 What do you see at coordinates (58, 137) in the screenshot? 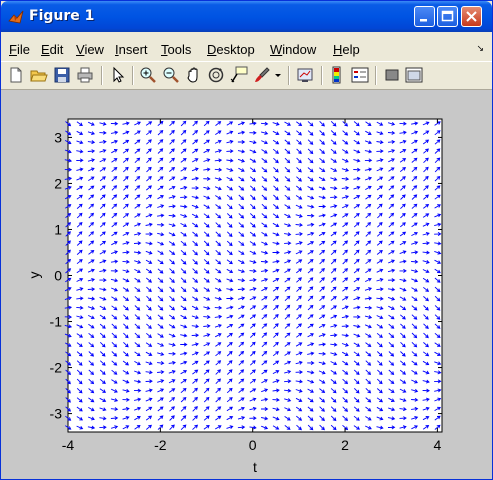
I see `y-tick-label: 3` at bounding box center [58, 137].